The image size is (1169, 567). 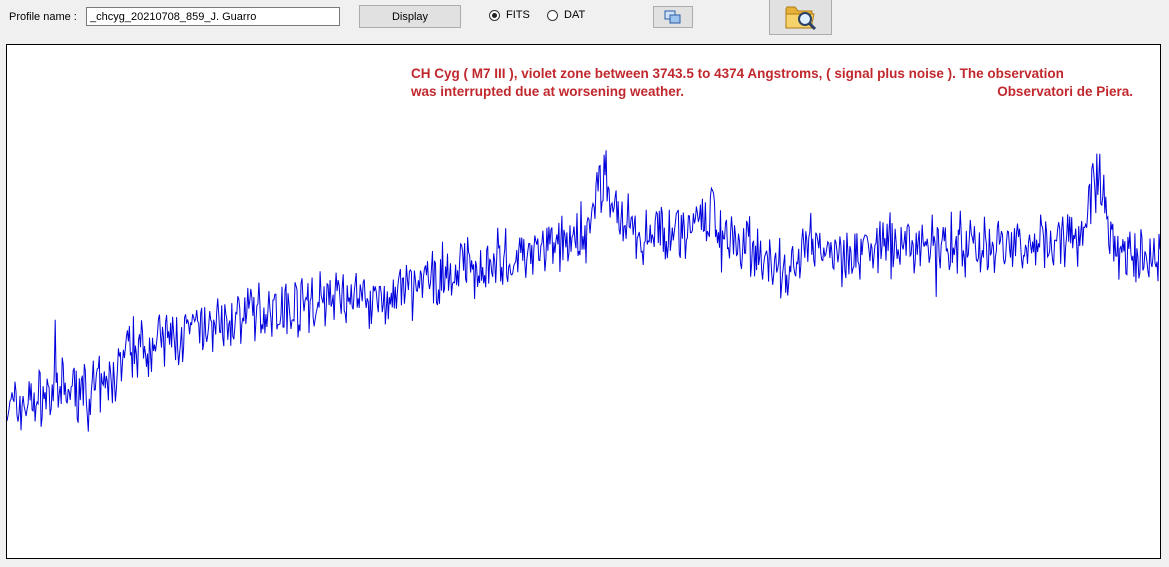 I want to click on dat-radio: DAT, so click(x=566, y=15).